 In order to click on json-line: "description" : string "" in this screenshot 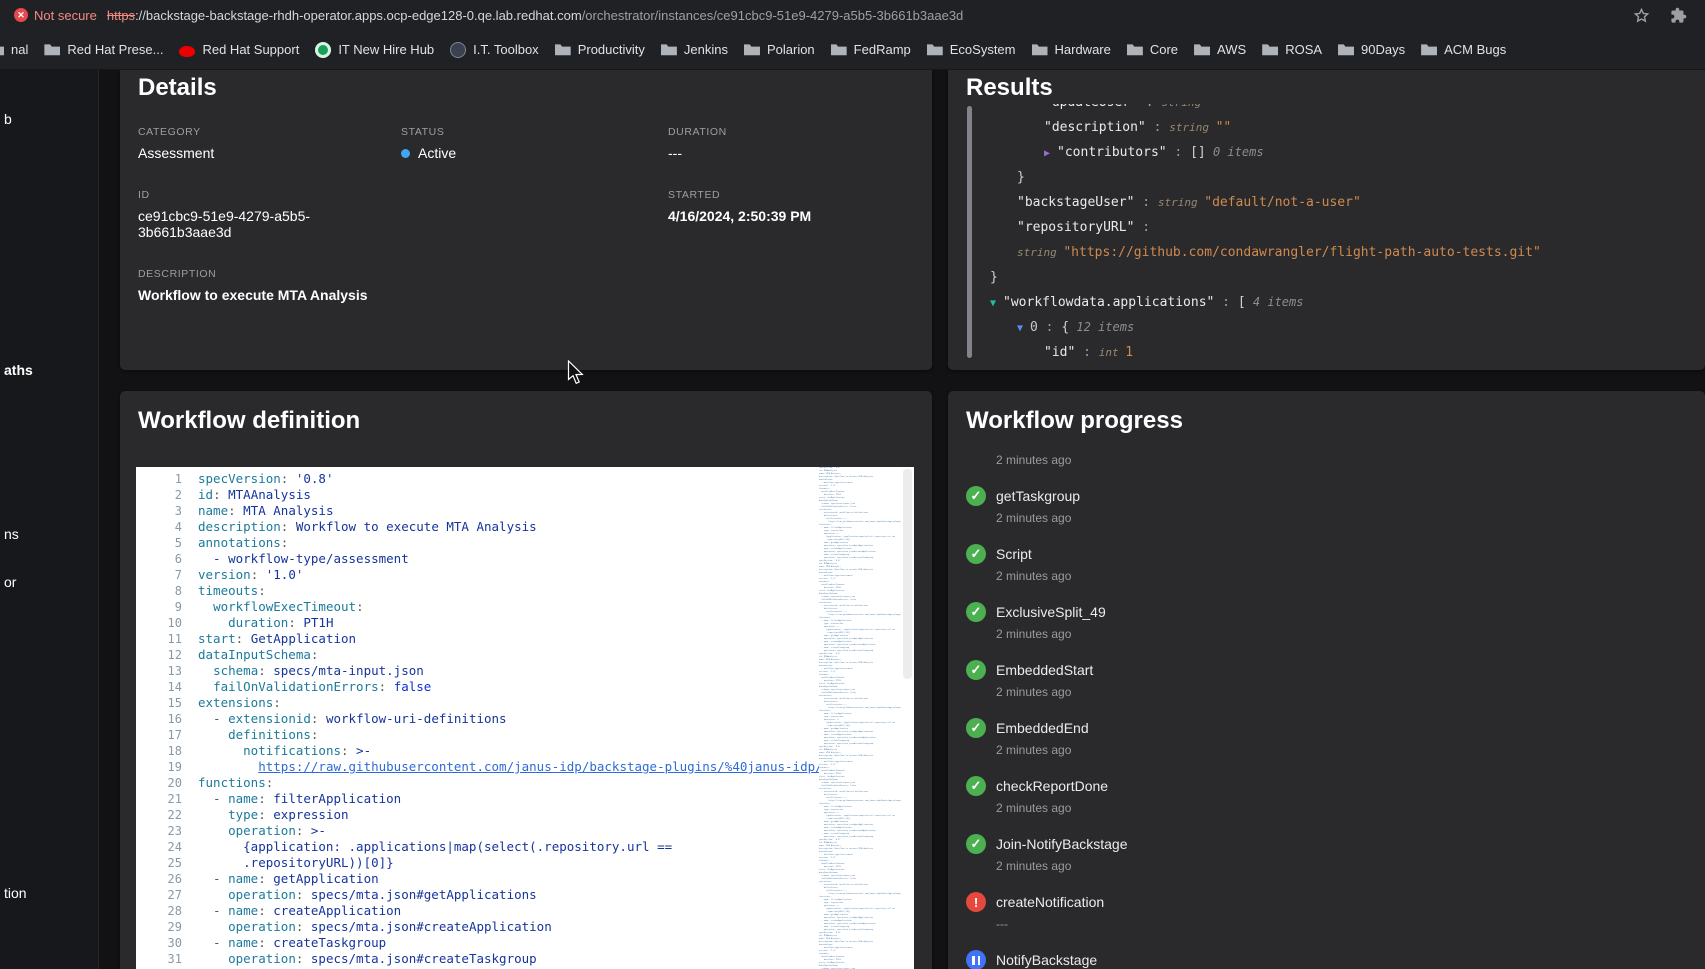, I will do `click(1138, 127)`.